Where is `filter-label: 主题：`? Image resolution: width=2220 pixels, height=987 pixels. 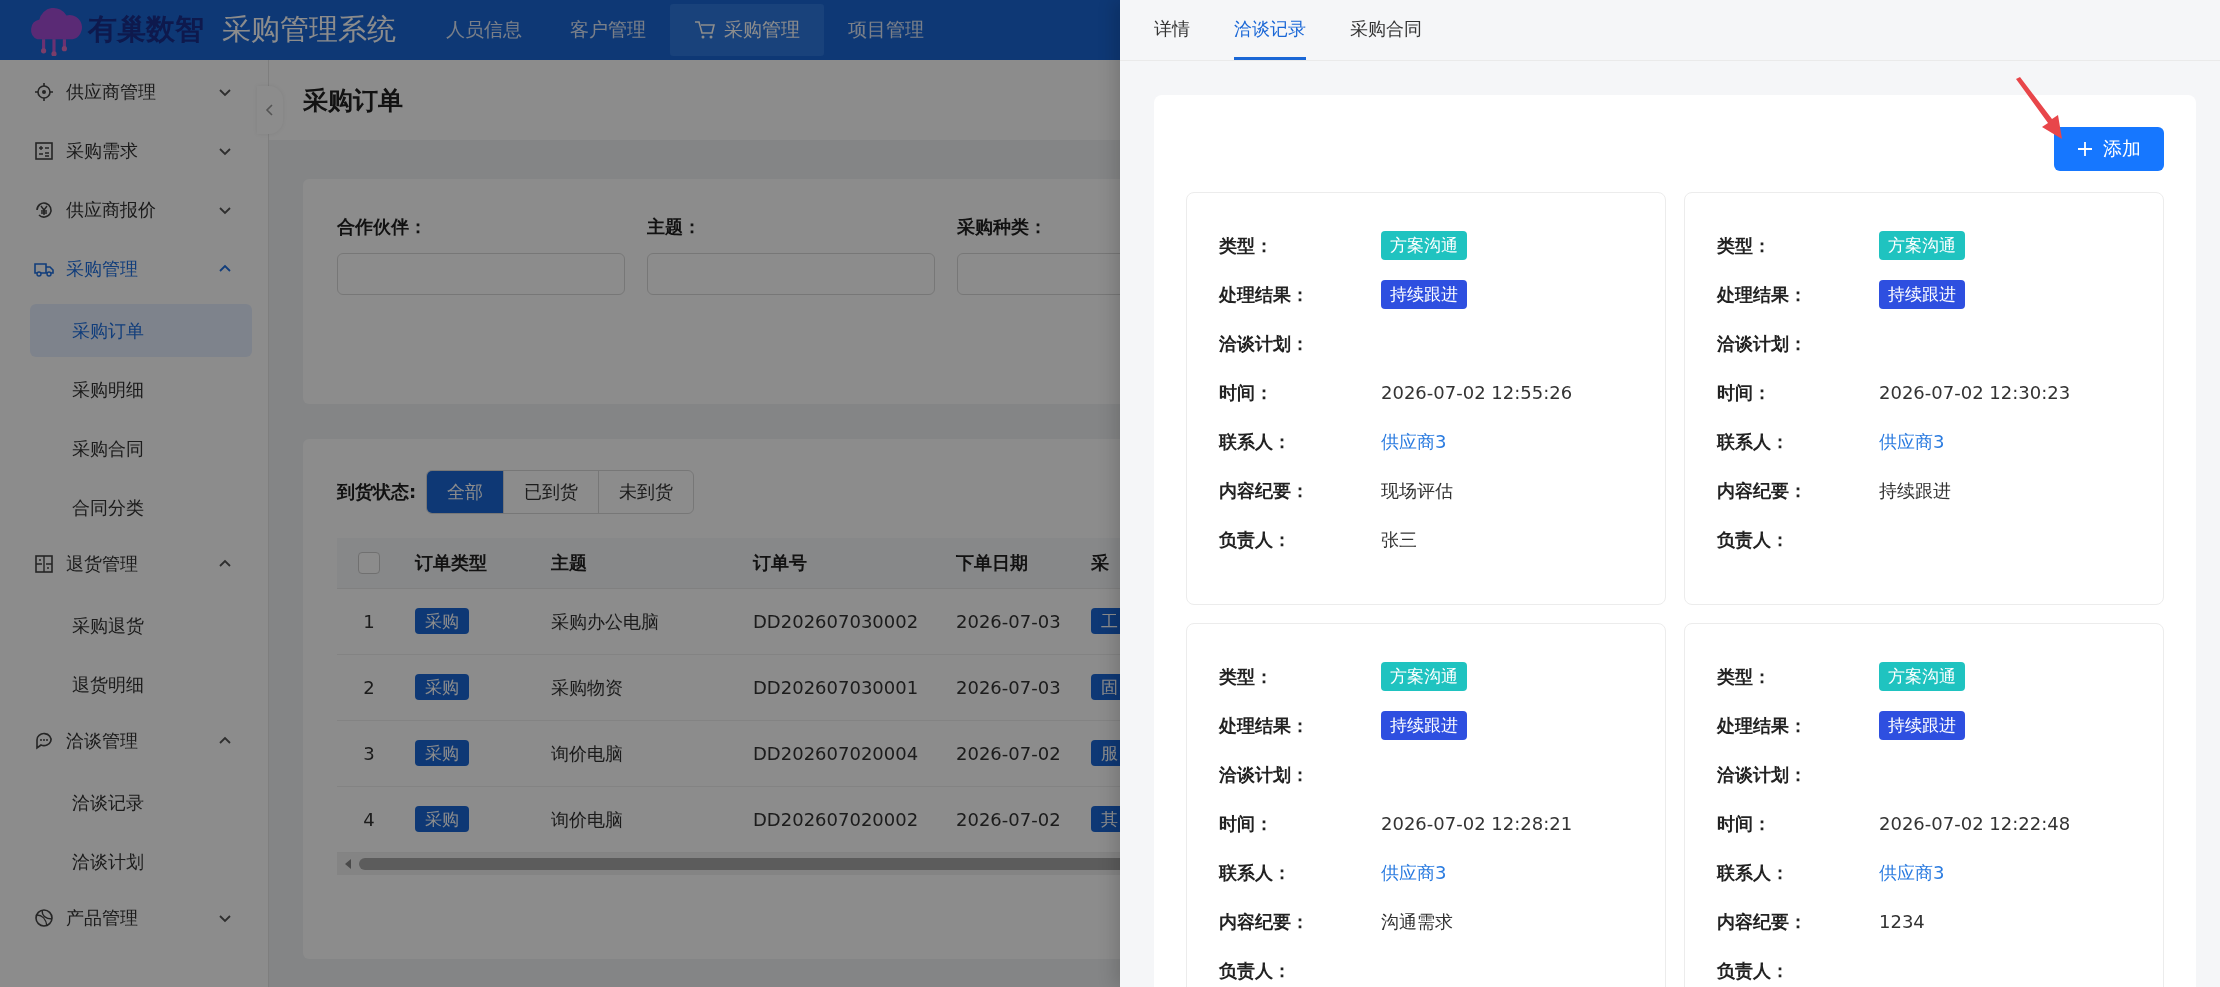 filter-label: 主题： is located at coordinates (674, 227).